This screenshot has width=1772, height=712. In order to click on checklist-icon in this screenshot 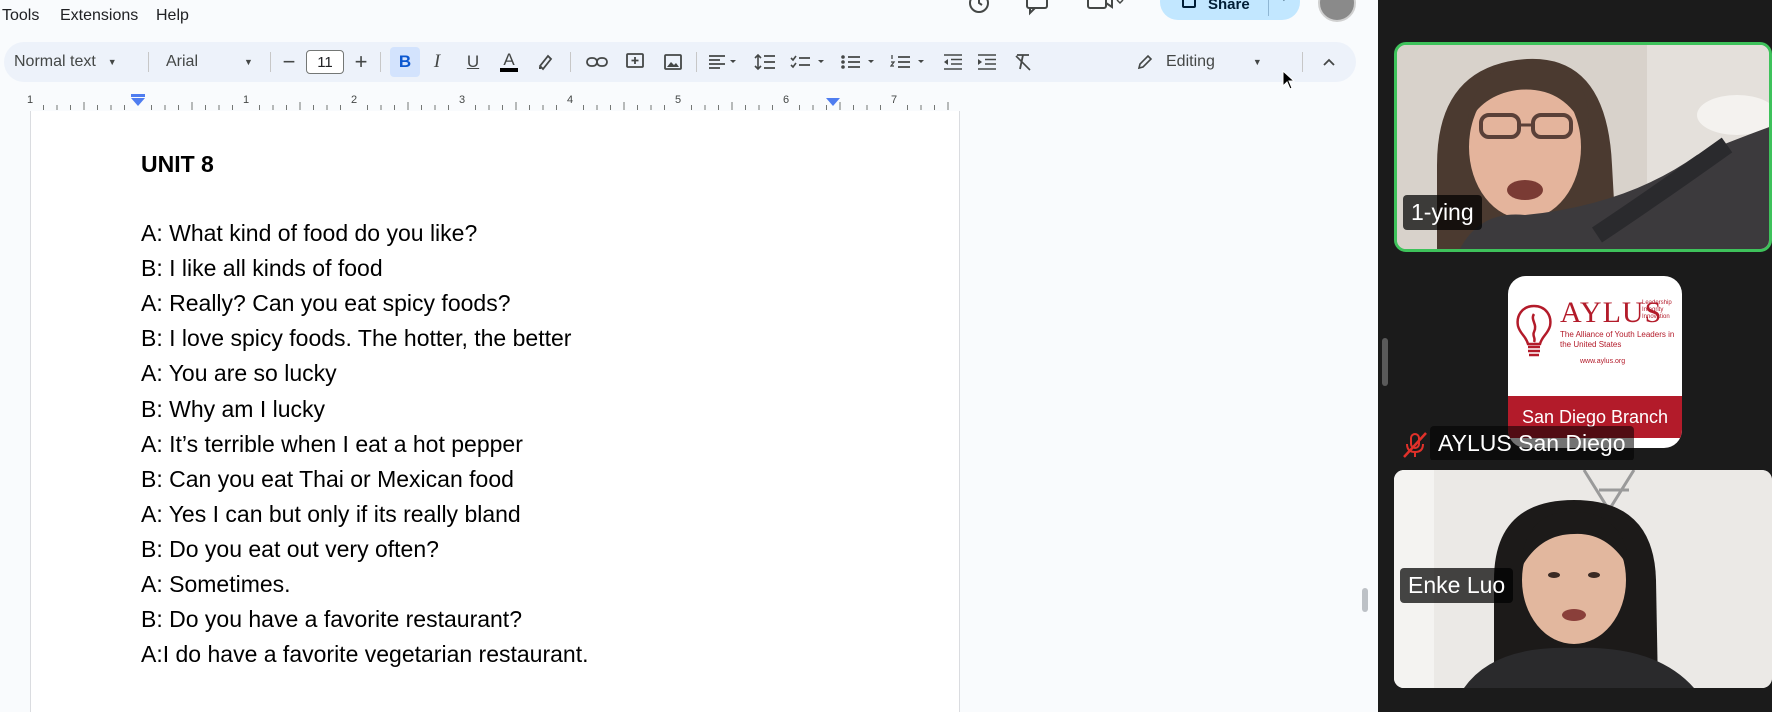, I will do `click(810, 62)`.